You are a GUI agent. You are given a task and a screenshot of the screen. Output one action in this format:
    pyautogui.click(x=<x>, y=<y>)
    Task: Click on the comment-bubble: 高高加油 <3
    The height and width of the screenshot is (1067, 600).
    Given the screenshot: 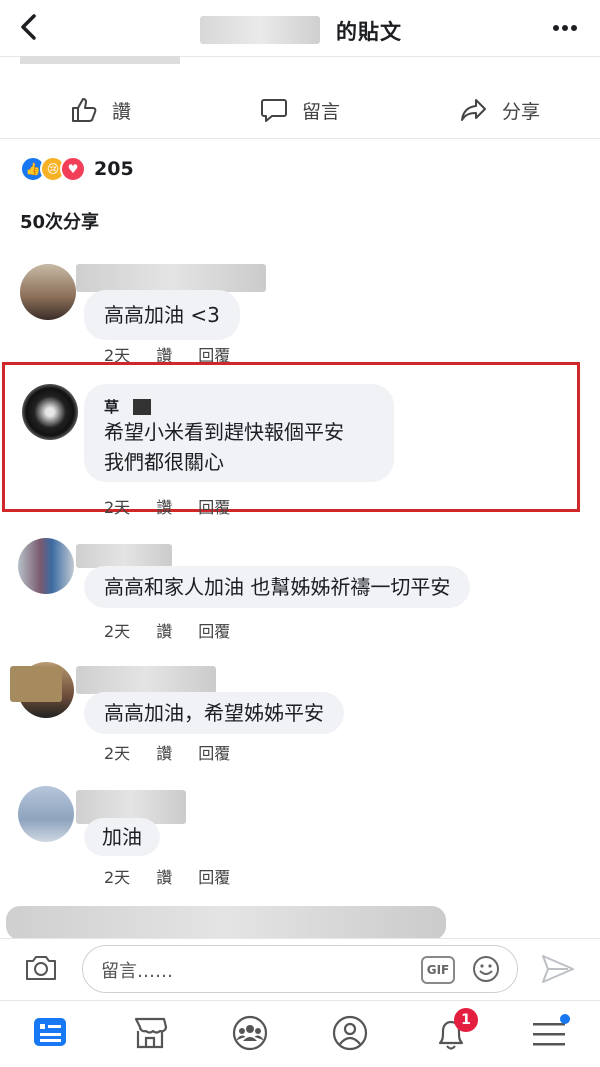 What is the action you would take?
    pyautogui.click(x=162, y=315)
    